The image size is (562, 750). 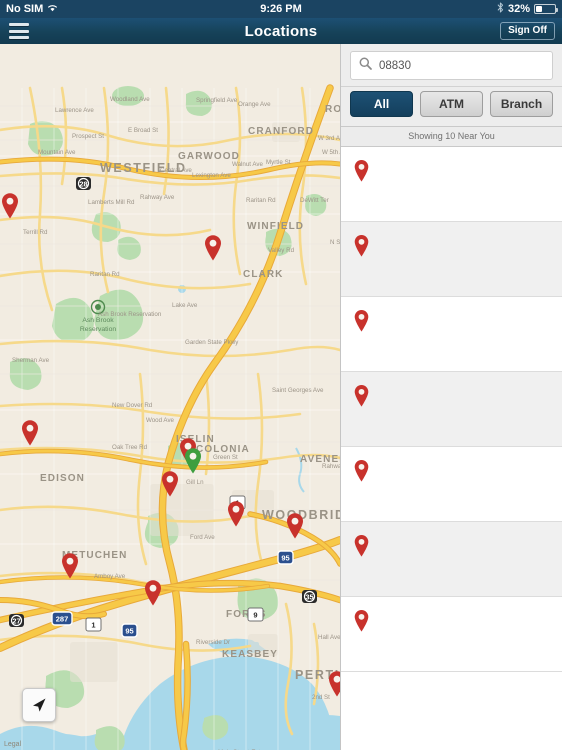 What do you see at coordinates (248, 164) in the screenshot?
I see `map-street-label: Walnut Ave` at bounding box center [248, 164].